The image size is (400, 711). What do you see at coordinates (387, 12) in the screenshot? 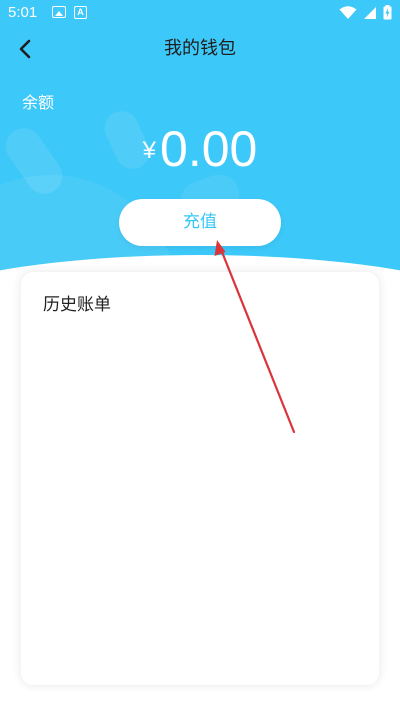
I see `battery-charging-icon` at bounding box center [387, 12].